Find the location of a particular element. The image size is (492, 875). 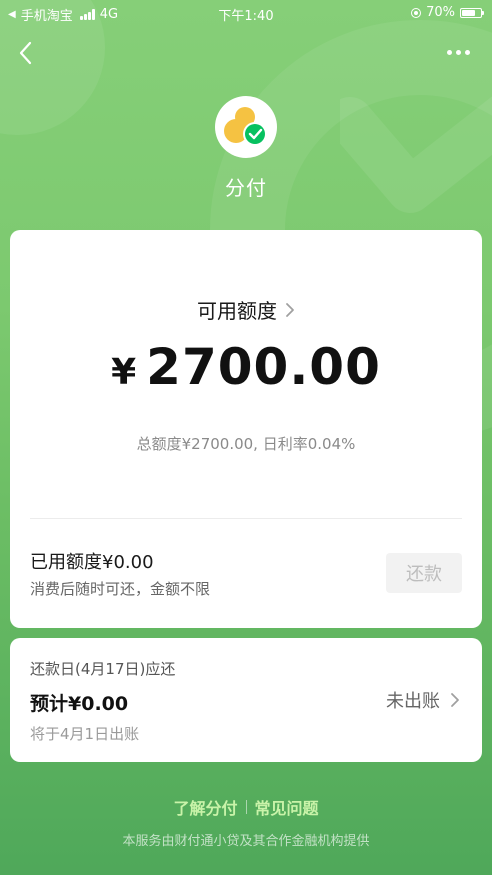

bill-estimate: 预计¥0.00 is located at coordinates (79, 704).